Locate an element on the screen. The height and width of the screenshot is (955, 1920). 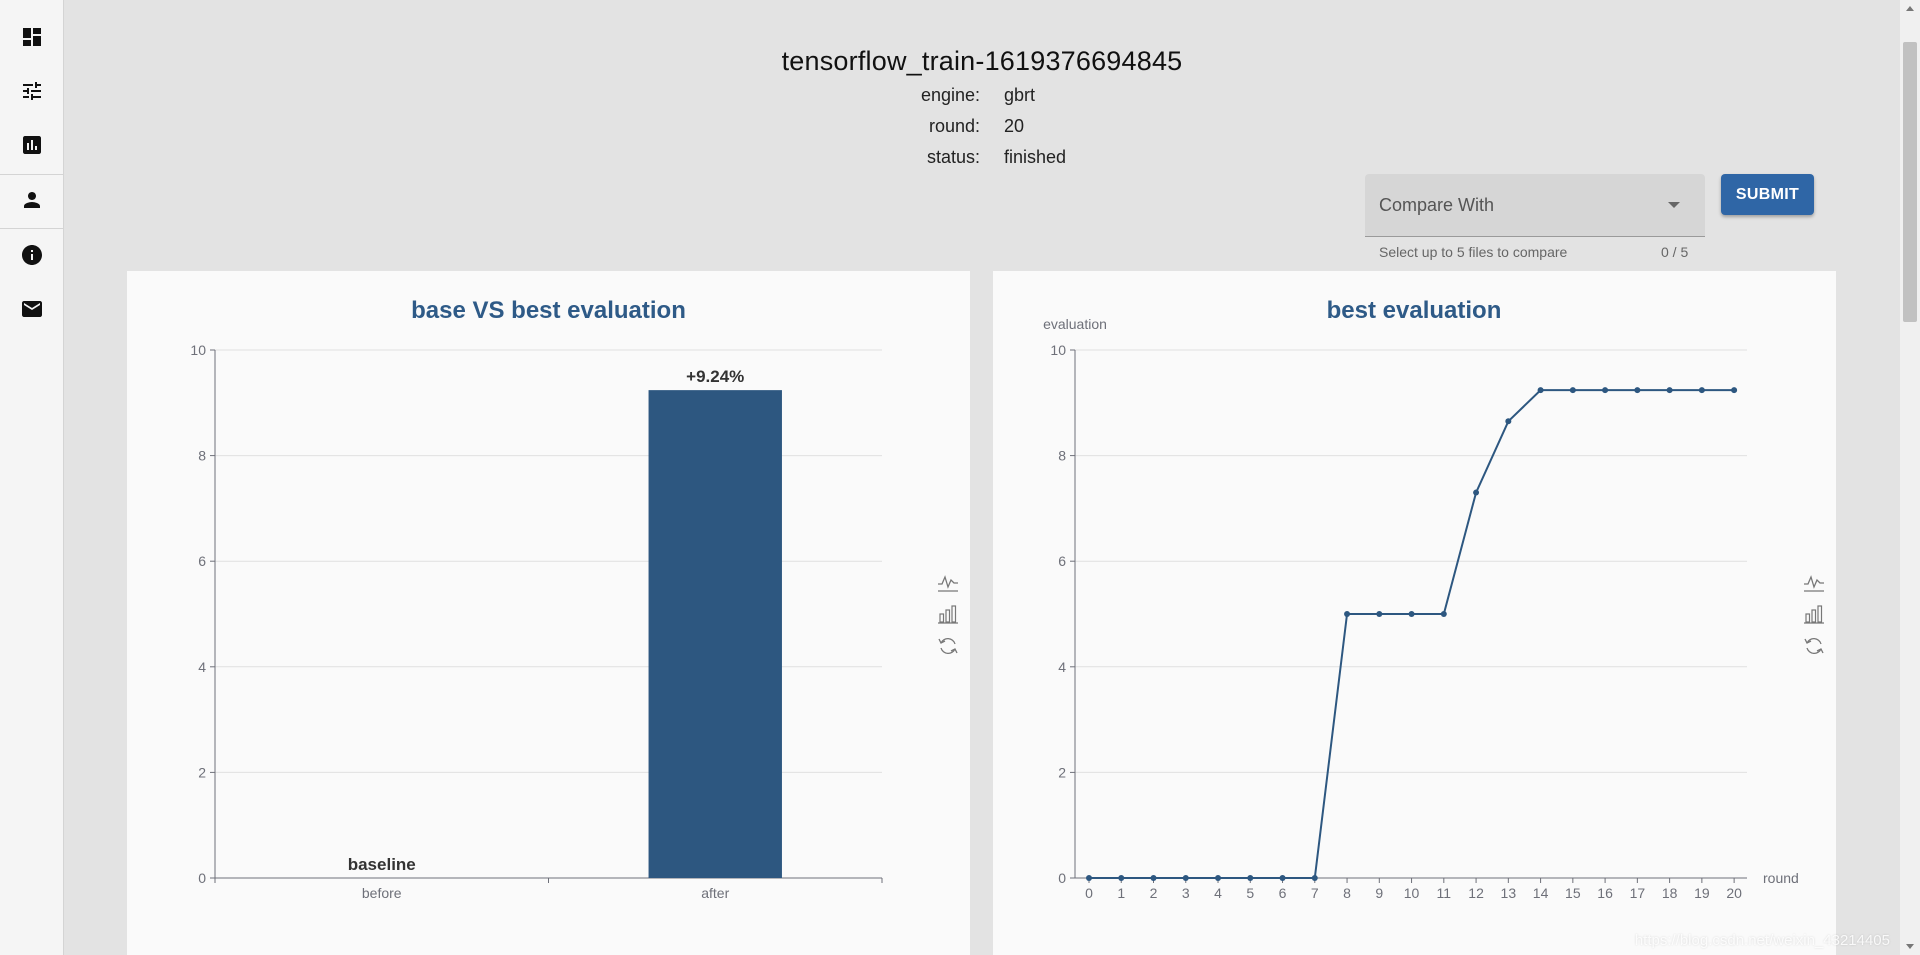
x-tick-label: 5 is located at coordinates (1250, 893).